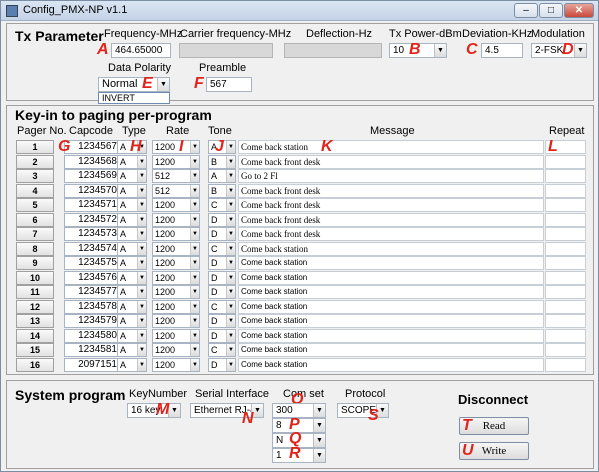 This screenshot has width=599, height=472. Describe the element at coordinates (92, 147) in the screenshot. I see `capcode-input: 1234567` at that location.